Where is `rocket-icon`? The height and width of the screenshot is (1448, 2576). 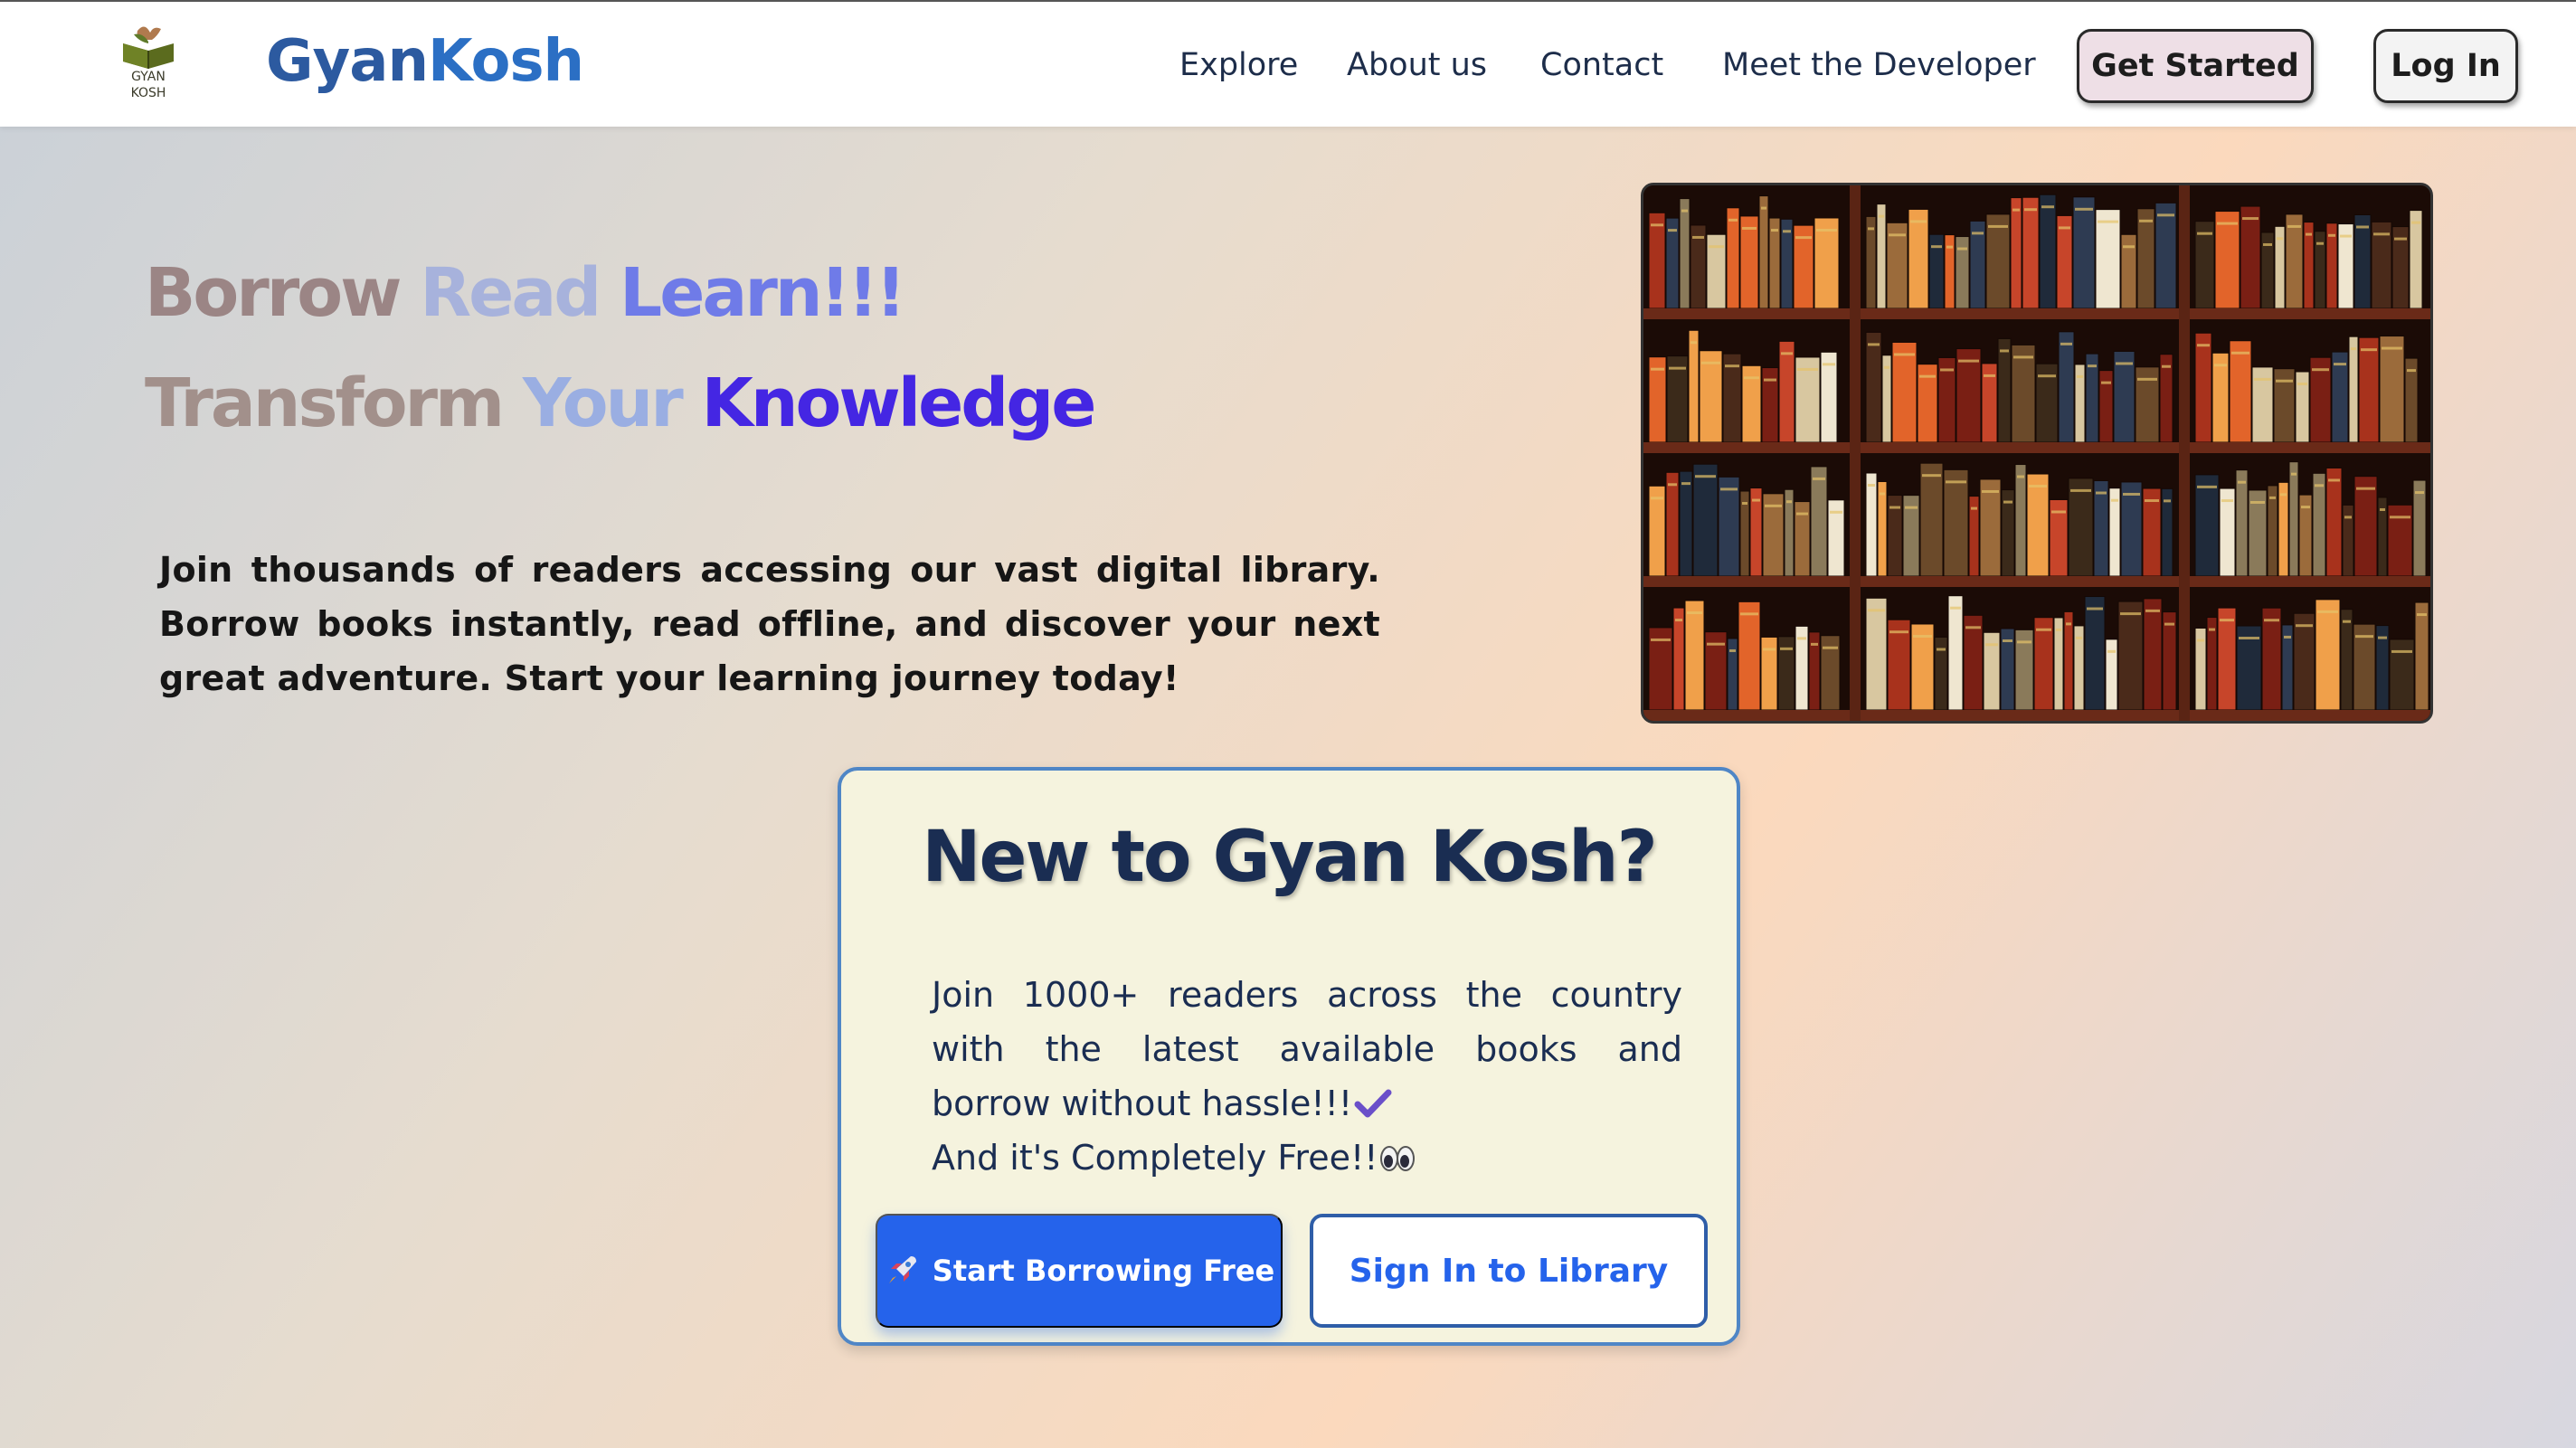 rocket-icon is located at coordinates (902, 1269).